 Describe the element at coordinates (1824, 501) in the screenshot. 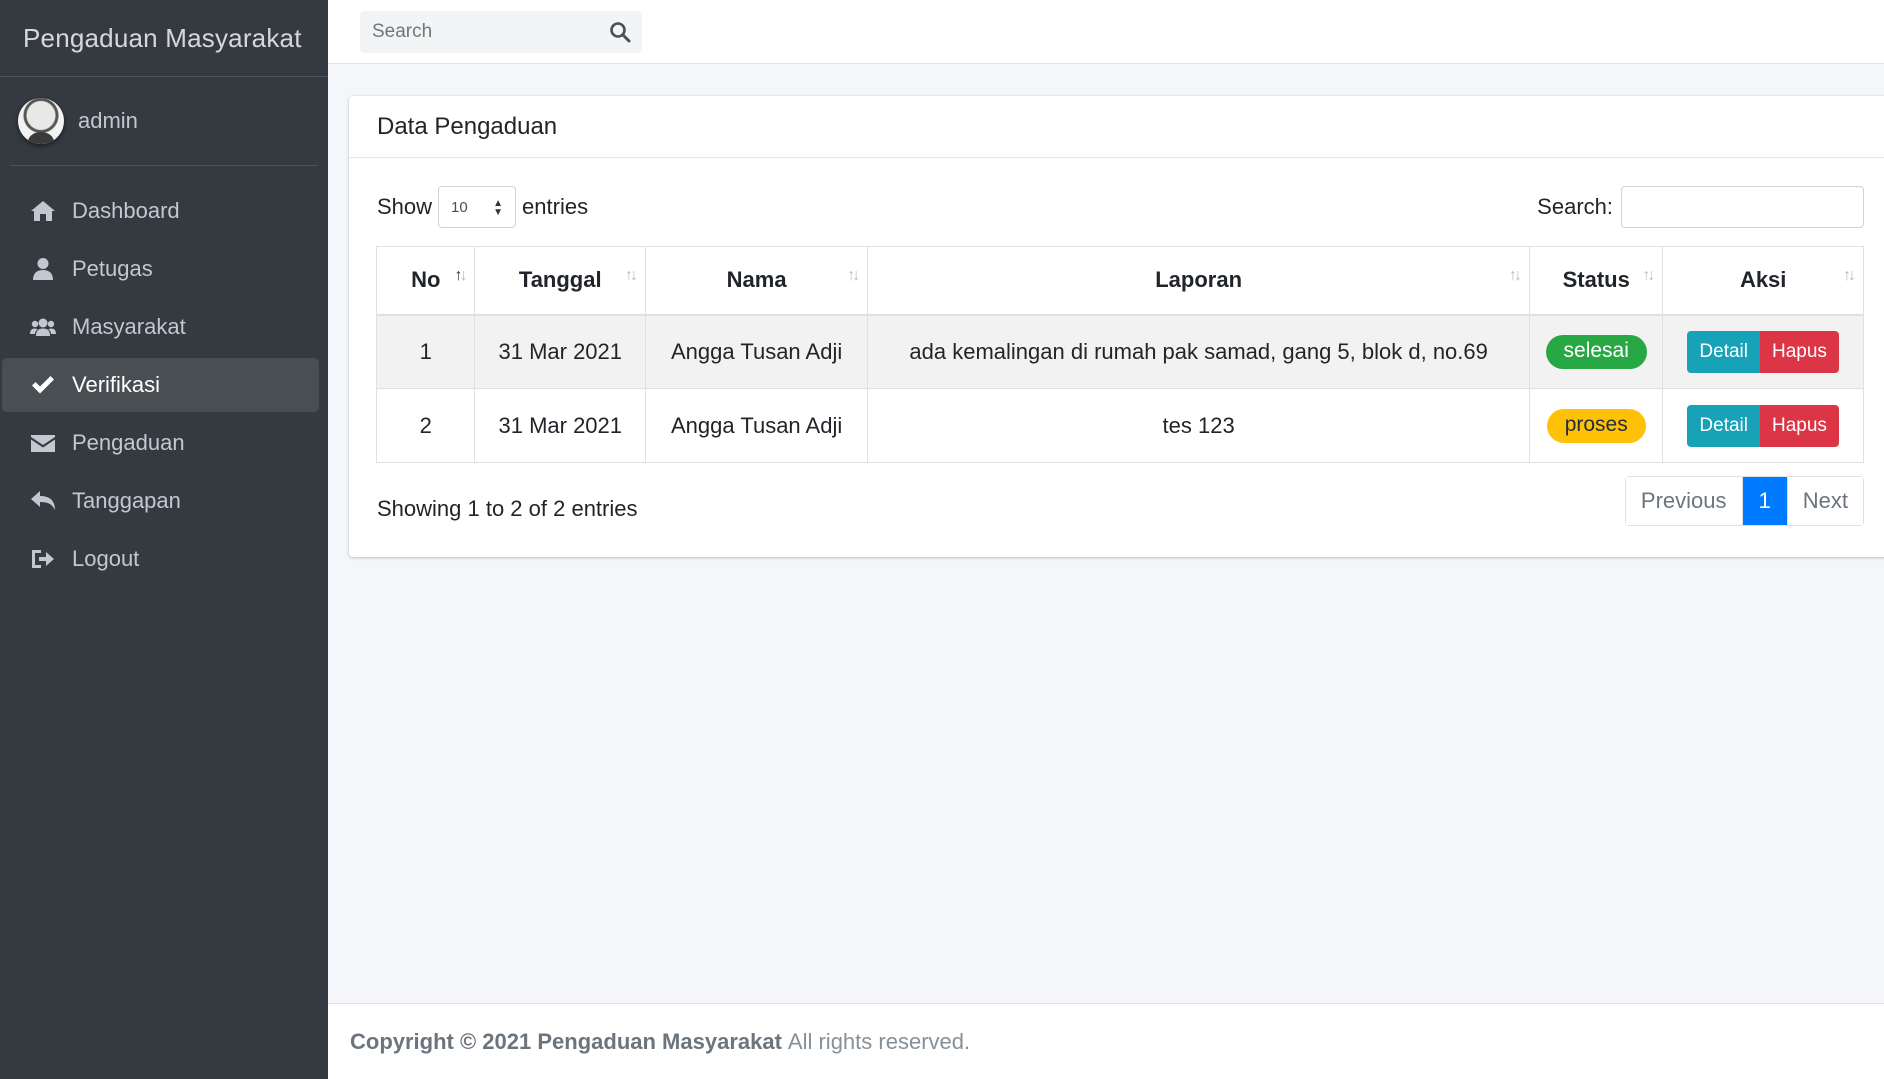

I see `pagination-next: Next` at that location.